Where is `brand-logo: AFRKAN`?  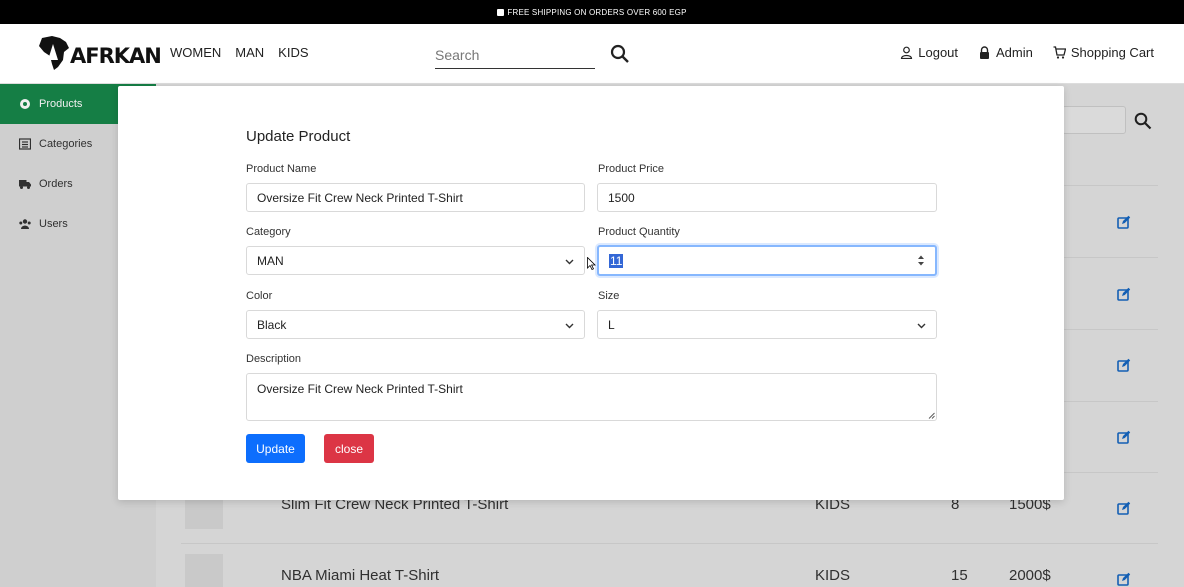 brand-logo: AFRKAN is located at coordinates (99, 54).